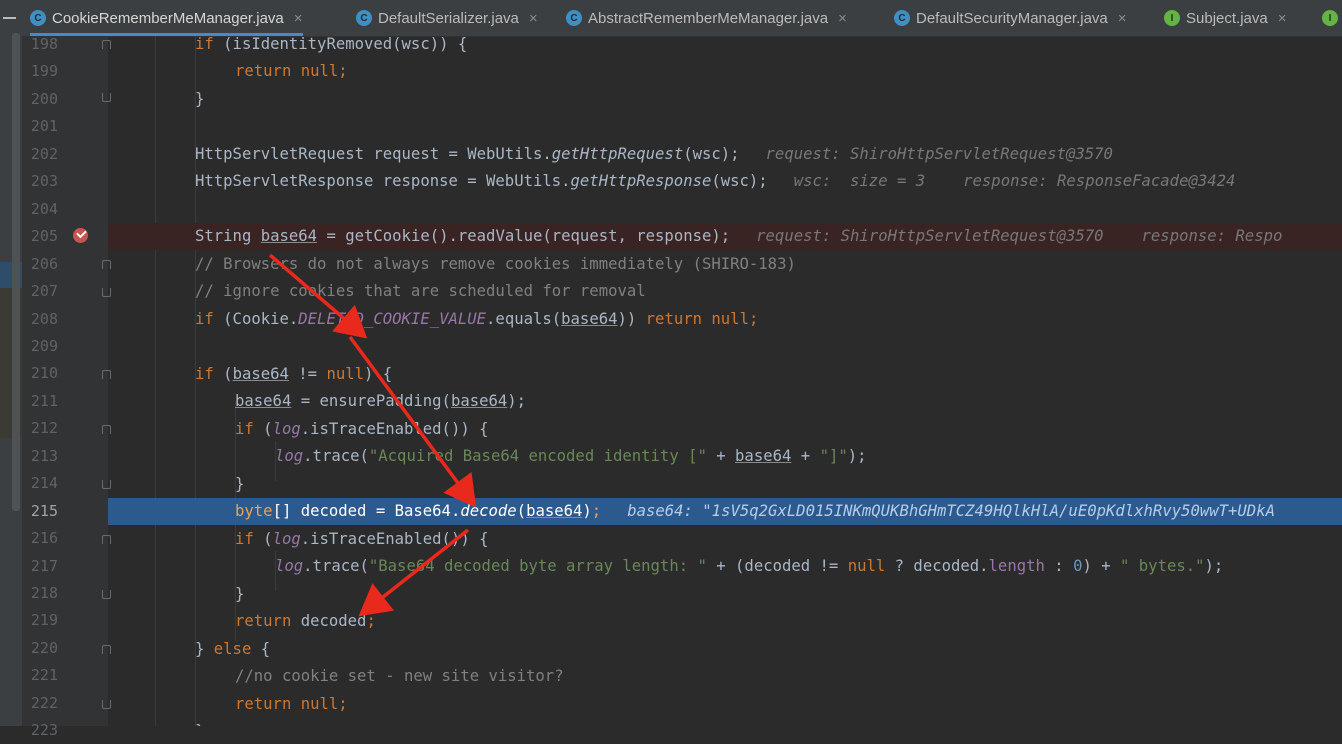 The width and height of the screenshot is (1342, 744). I want to click on tab-label: DefaultSerializer.java, so click(448, 18).